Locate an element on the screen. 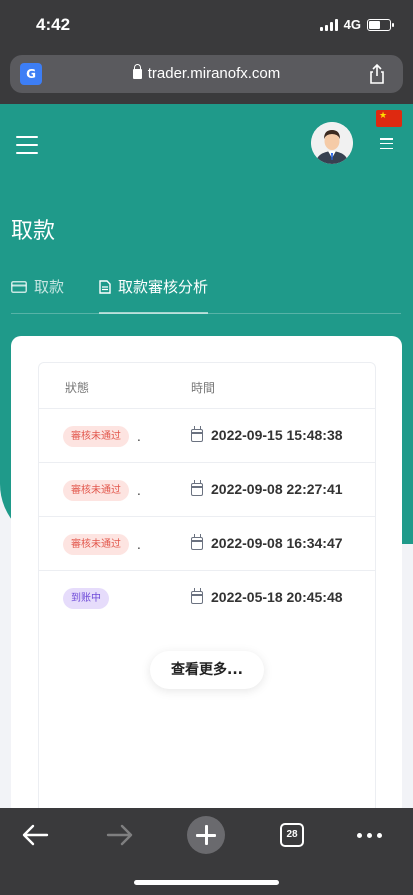 The height and width of the screenshot is (895, 413). signal-icon is located at coordinates (328, 24).